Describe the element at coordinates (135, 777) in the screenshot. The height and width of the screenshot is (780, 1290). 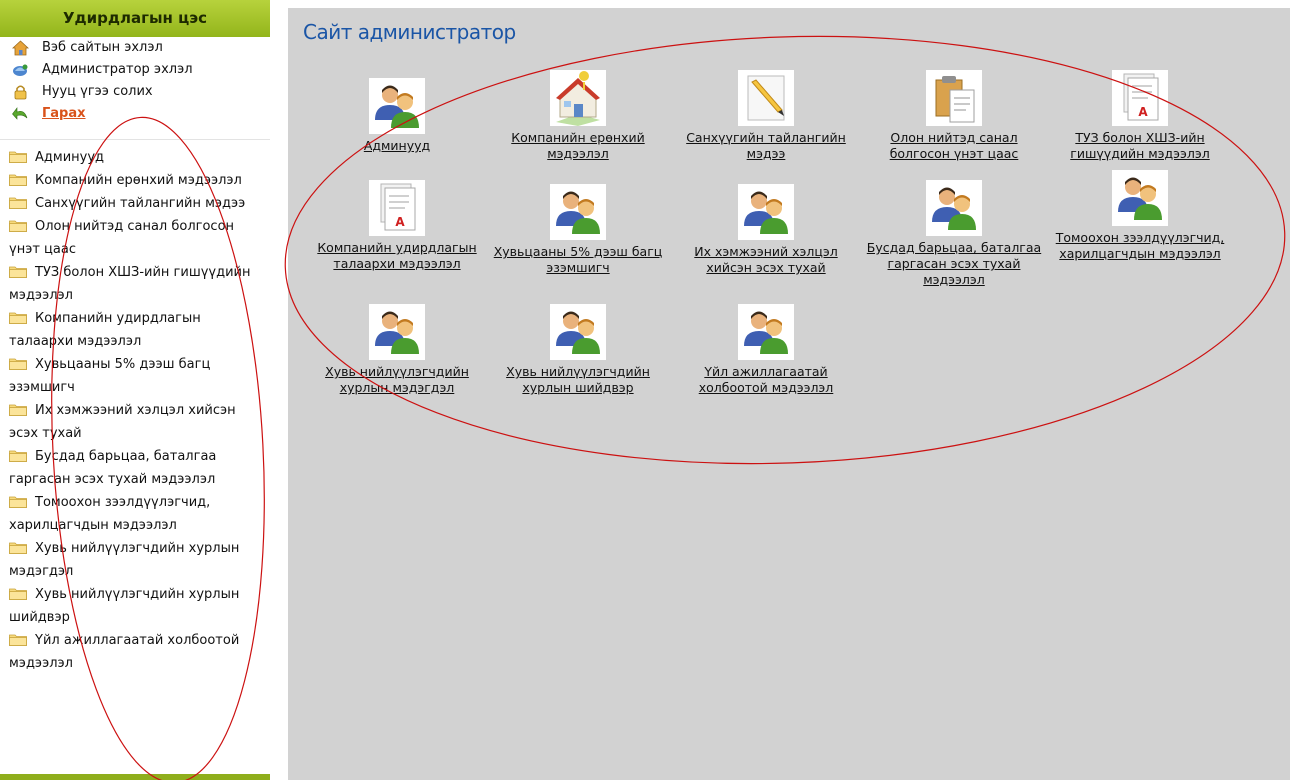
I see `sidebar-footer-bar` at that location.